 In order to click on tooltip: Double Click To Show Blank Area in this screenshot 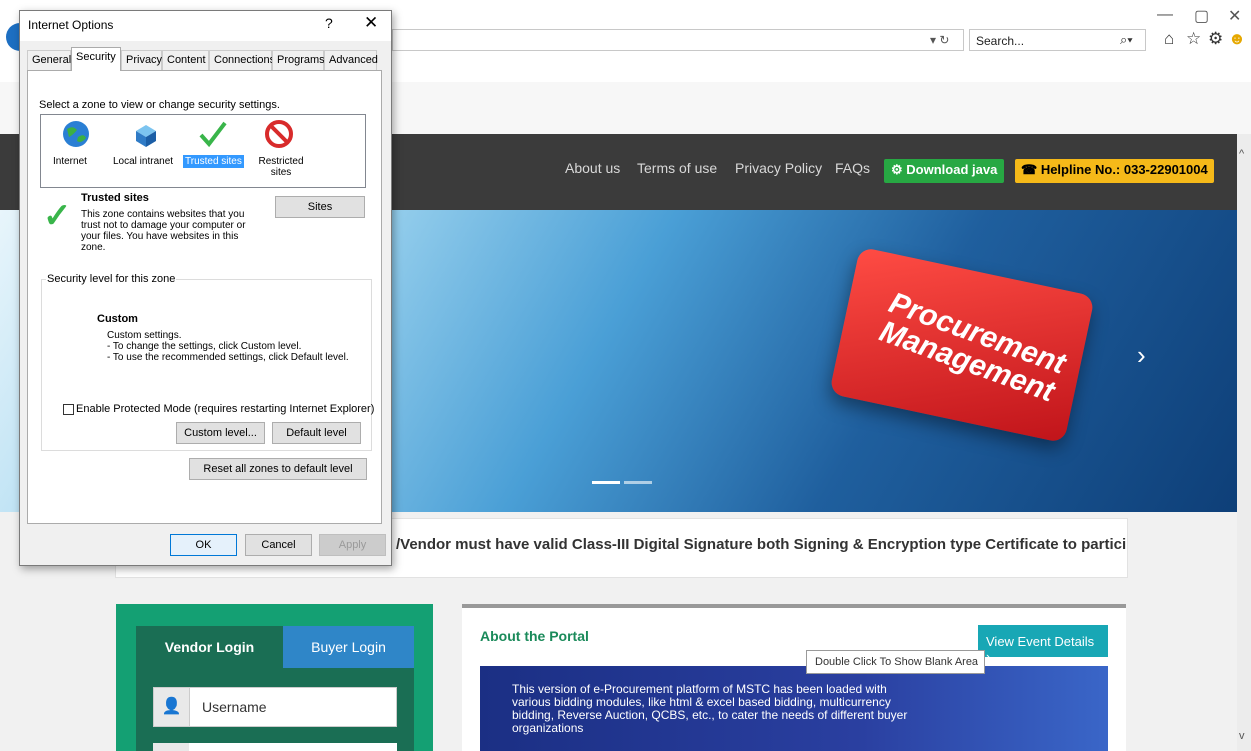, I will do `click(895, 662)`.